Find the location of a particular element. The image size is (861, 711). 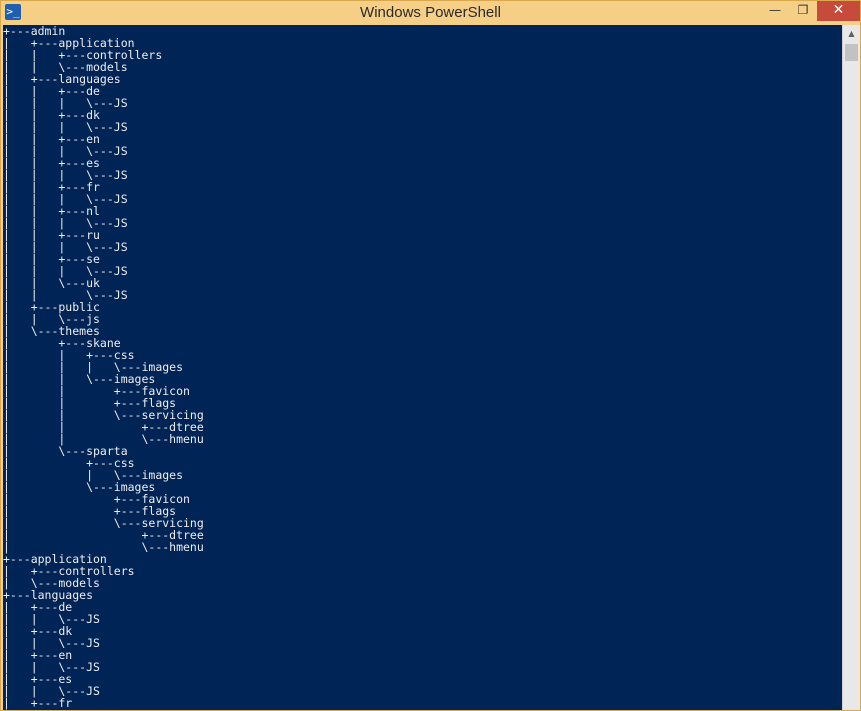

maximize-button: ❐ is located at coordinates (803, 11).